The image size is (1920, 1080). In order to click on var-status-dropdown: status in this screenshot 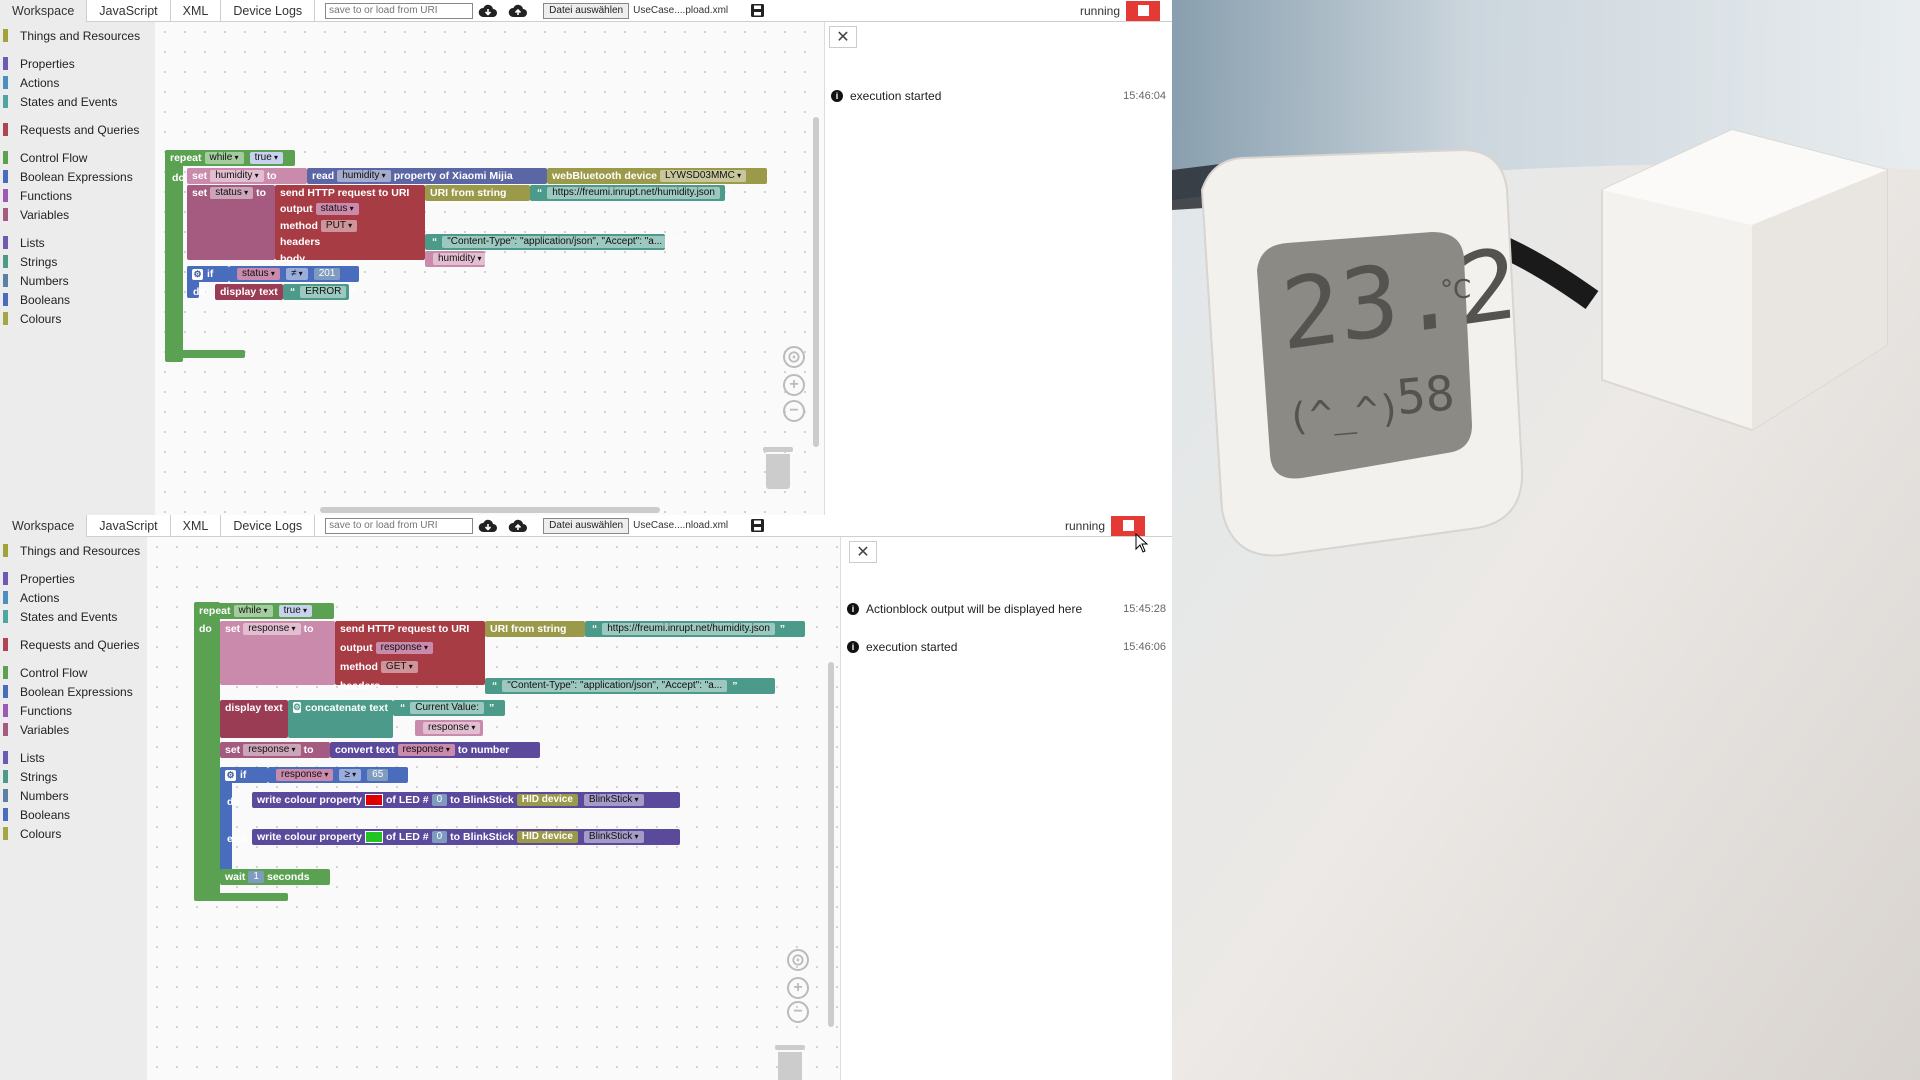, I will do `click(232, 193)`.